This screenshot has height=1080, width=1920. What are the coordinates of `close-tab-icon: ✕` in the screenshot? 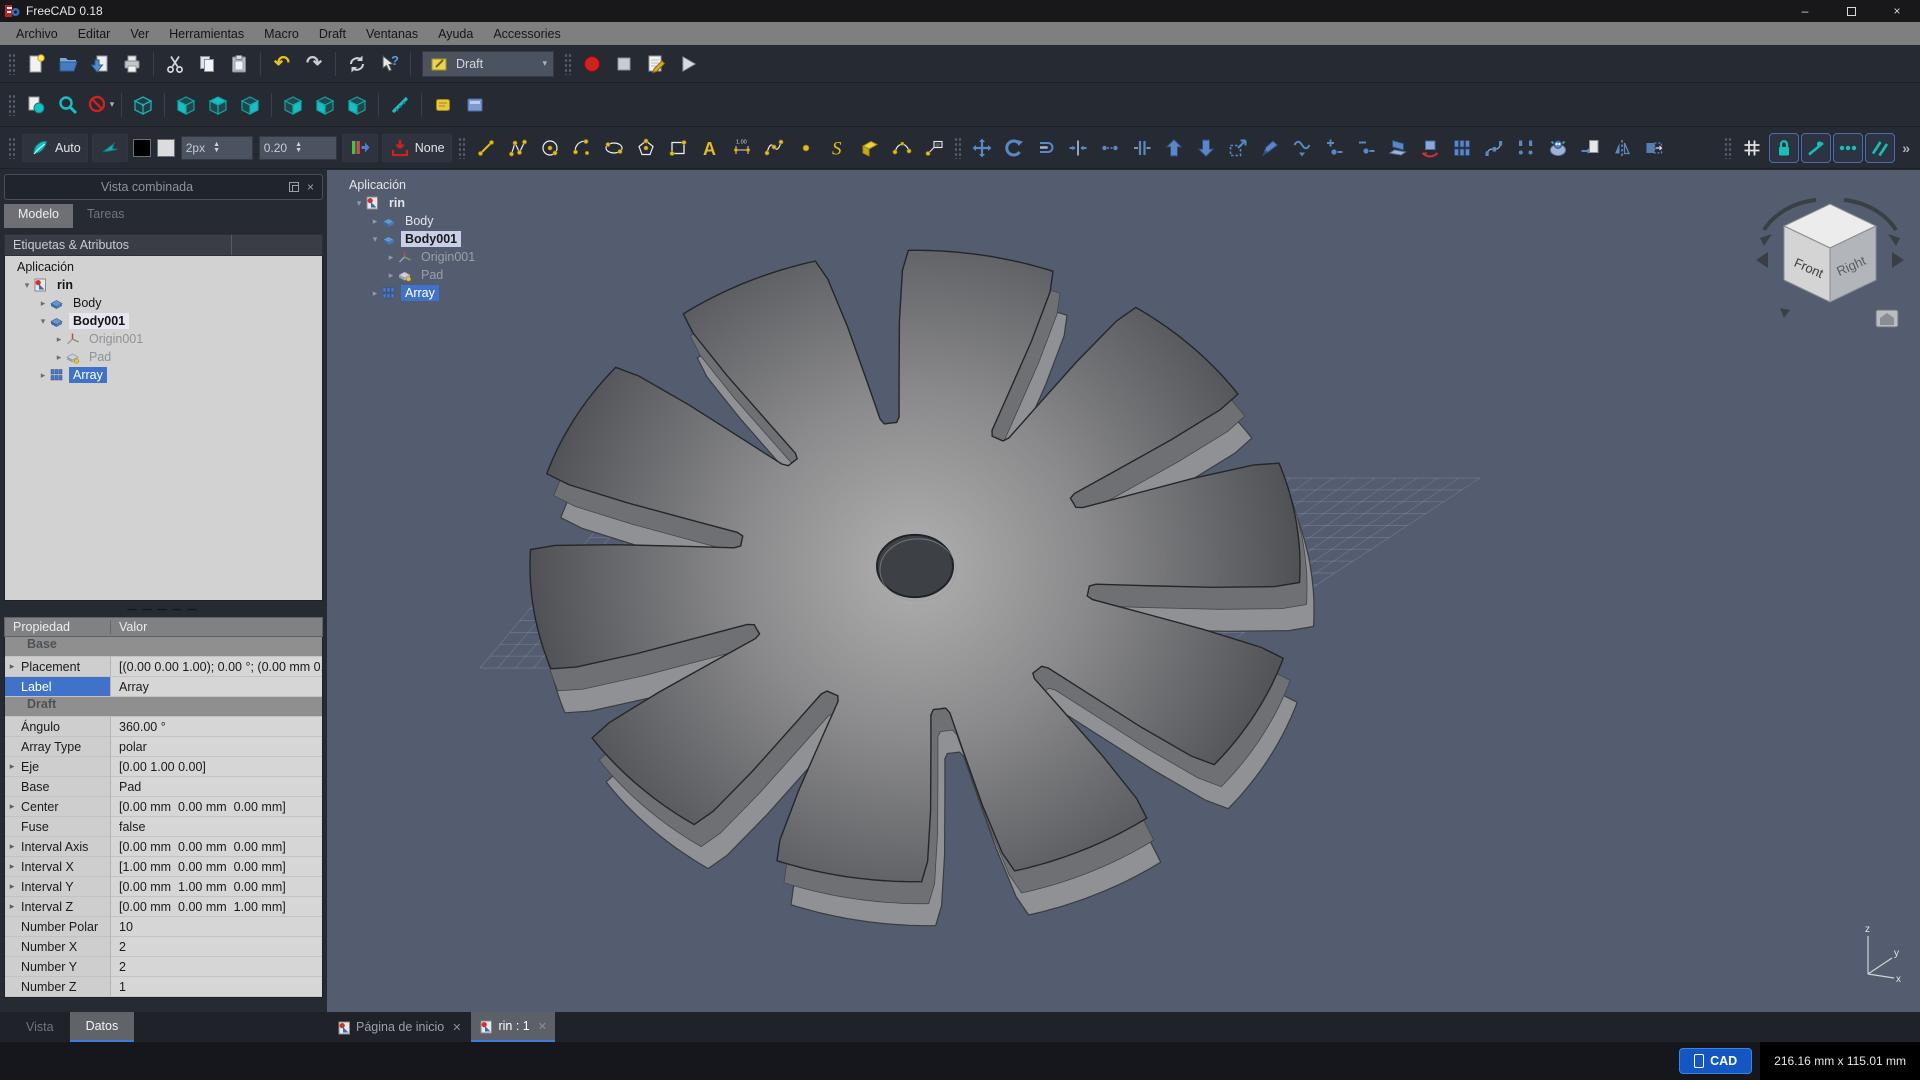 It's located at (456, 1027).